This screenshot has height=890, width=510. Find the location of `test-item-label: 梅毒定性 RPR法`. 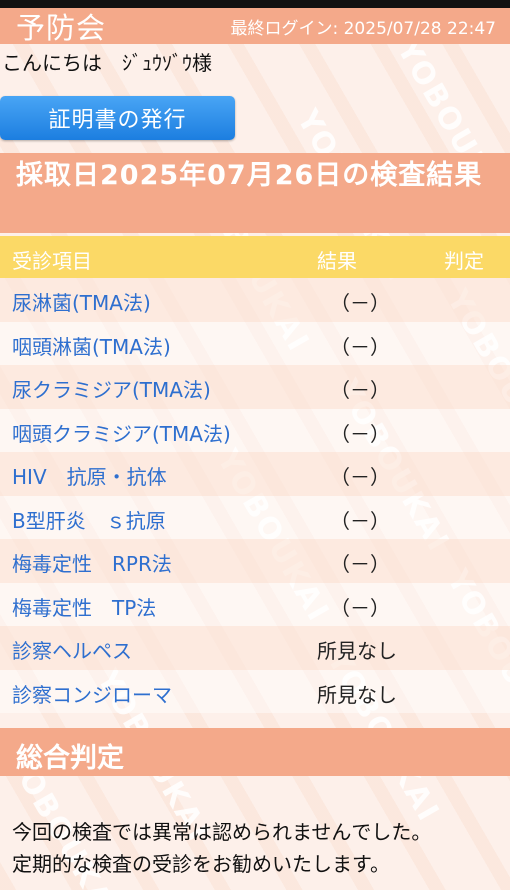

test-item-label: 梅毒定性 RPR法 is located at coordinates (92, 564).